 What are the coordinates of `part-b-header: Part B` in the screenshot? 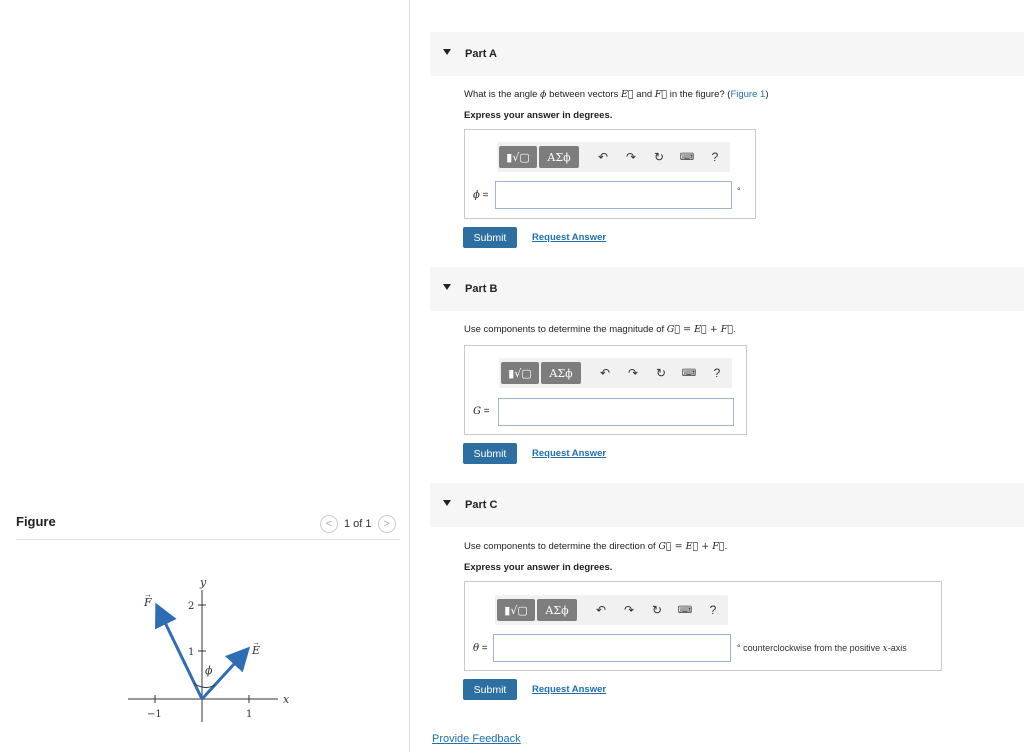 It's located at (727, 289).